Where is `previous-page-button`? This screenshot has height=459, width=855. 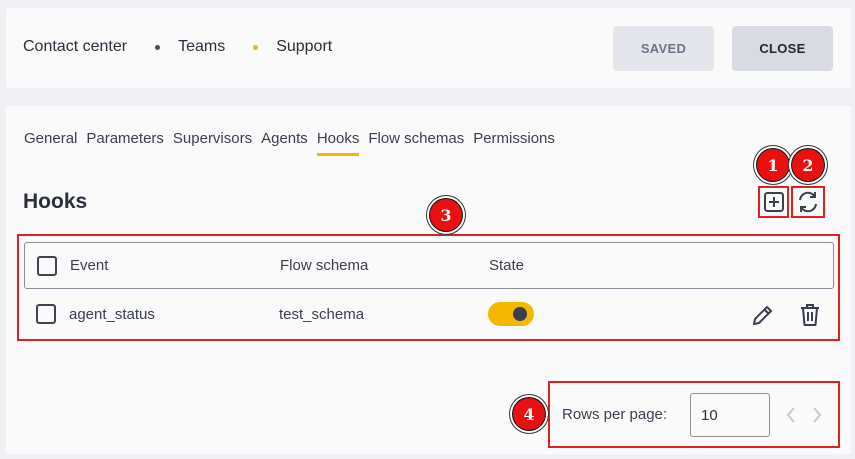
previous-page-button is located at coordinates (791, 417).